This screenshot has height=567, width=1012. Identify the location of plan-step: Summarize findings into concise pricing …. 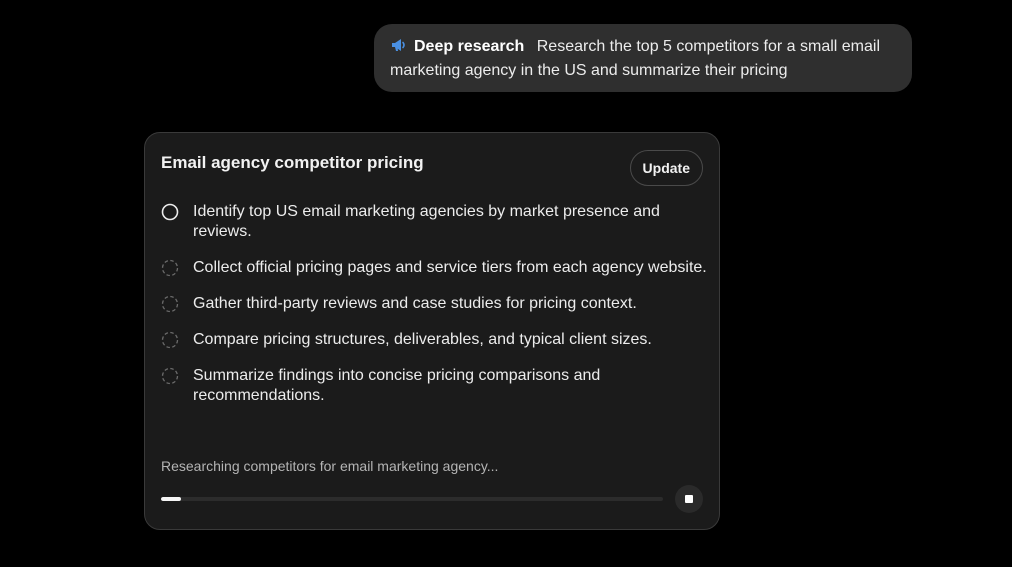
(435, 386).